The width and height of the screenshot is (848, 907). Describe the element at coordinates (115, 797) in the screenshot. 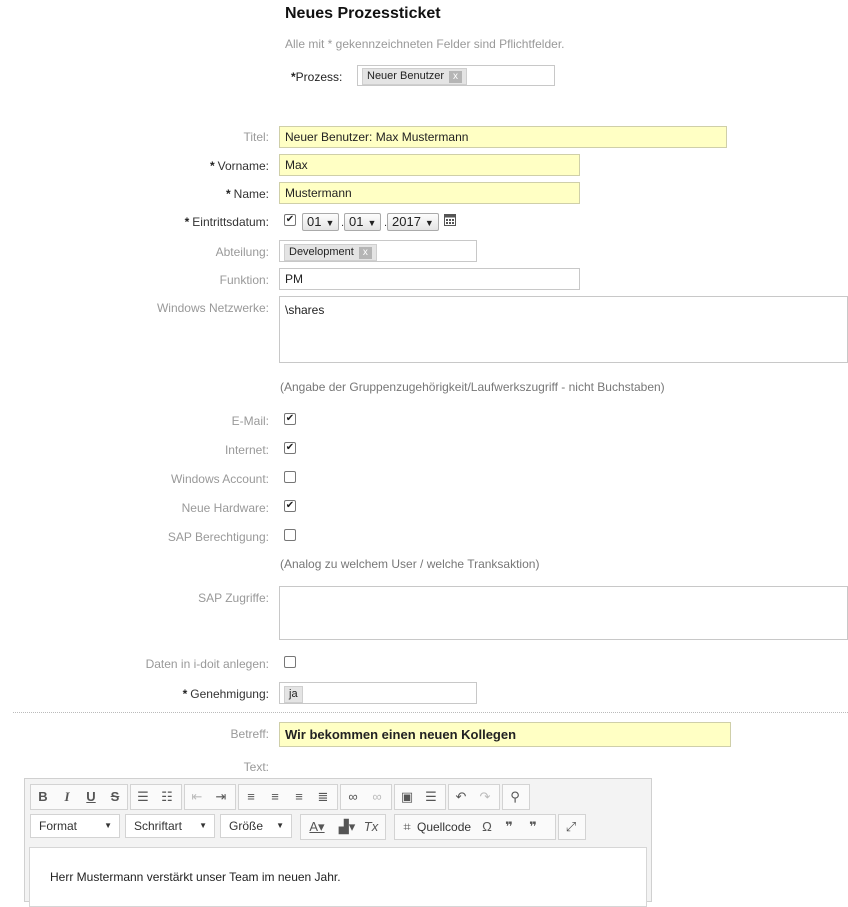

I see `strikethrough-button: S` at that location.